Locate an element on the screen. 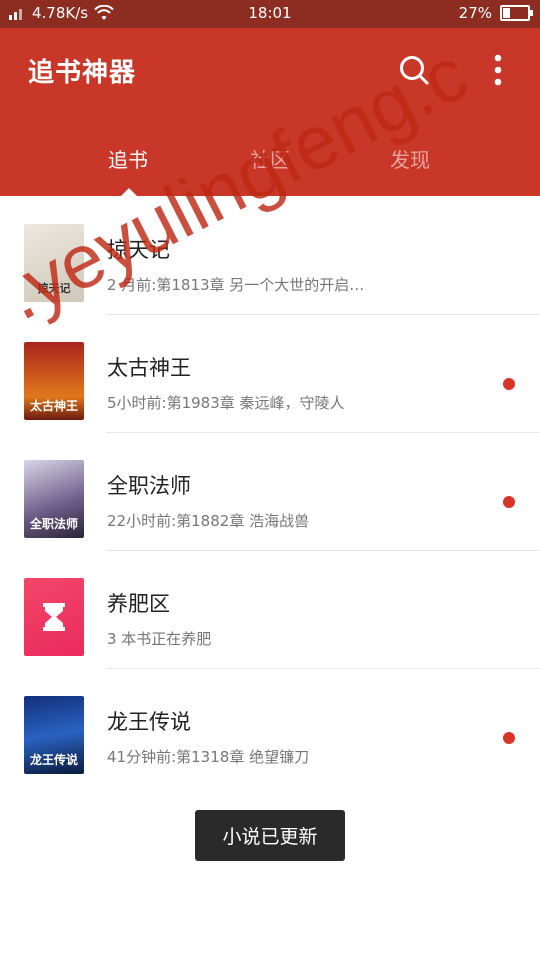 Image resolution: width=540 pixels, height=960 pixels. tab-bar: 追书 社区 发现 is located at coordinates (270, 167).